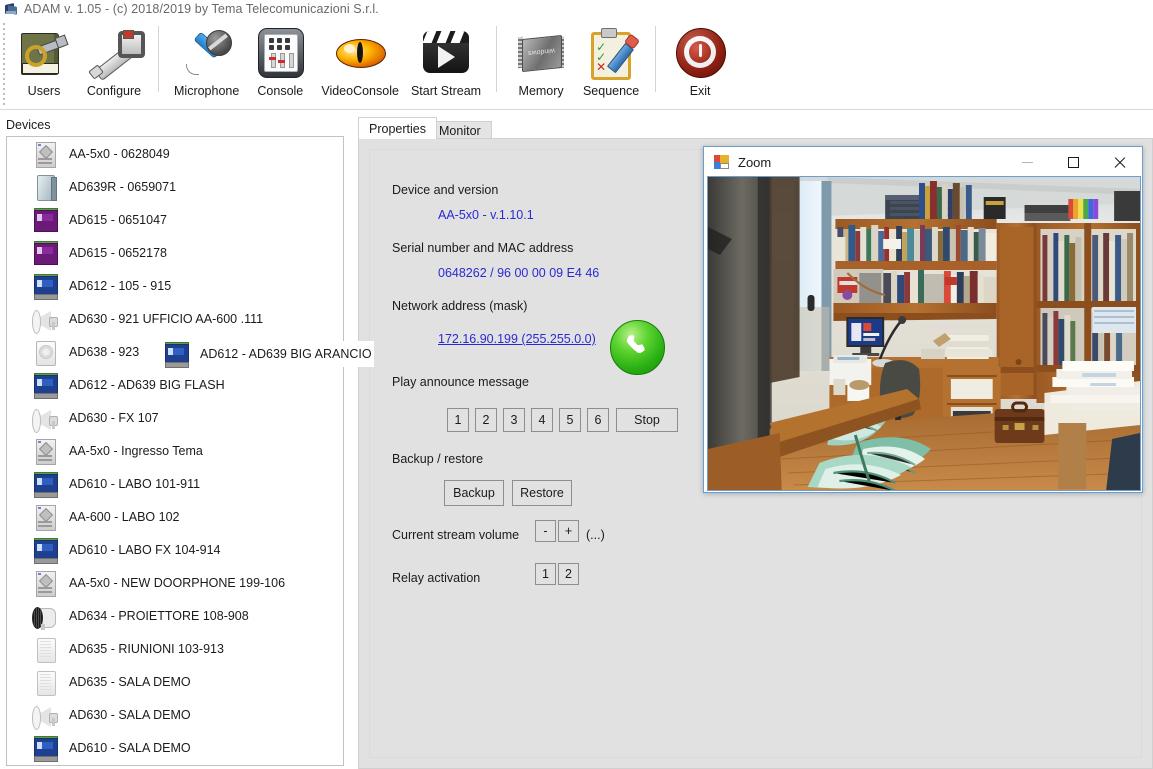  Describe the element at coordinates (1027, 162) in the screenshot. I see `minimize-icon` at that location.